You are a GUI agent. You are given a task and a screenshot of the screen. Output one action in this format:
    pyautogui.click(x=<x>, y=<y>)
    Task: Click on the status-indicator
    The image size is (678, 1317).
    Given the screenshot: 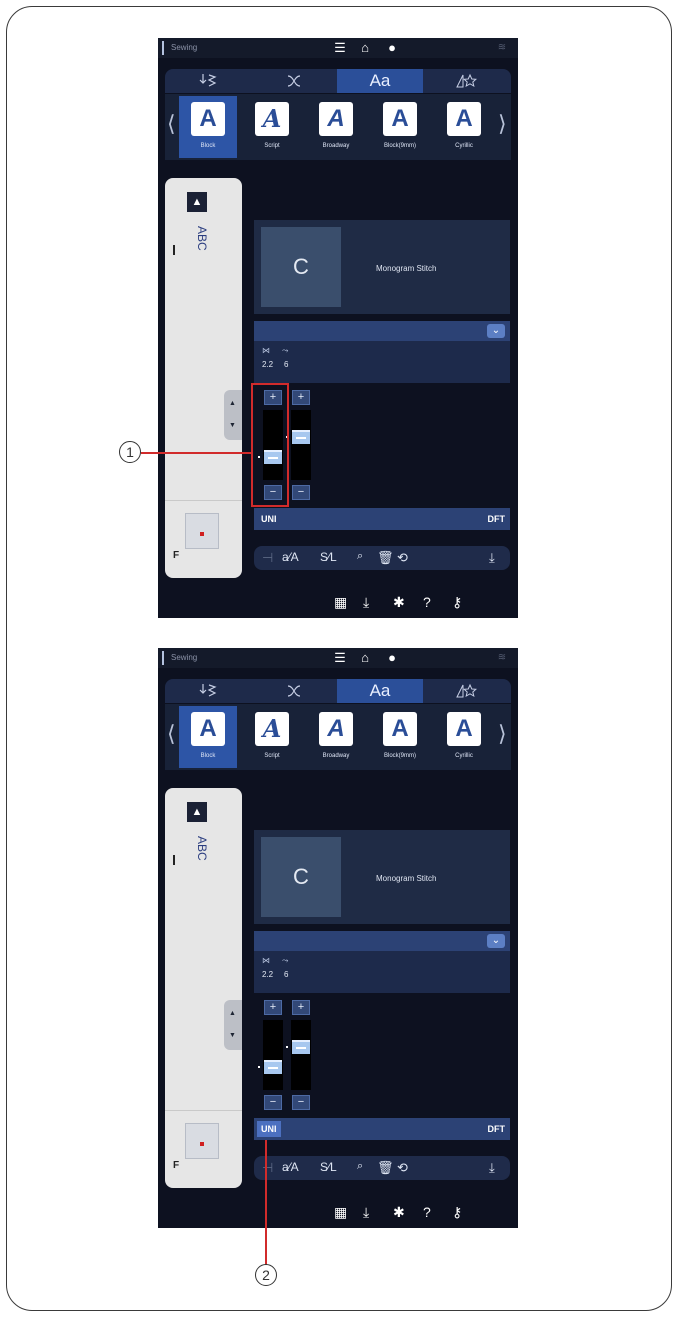 What is the action you would take?
    pyautogui.click(x=163, y=48)
    